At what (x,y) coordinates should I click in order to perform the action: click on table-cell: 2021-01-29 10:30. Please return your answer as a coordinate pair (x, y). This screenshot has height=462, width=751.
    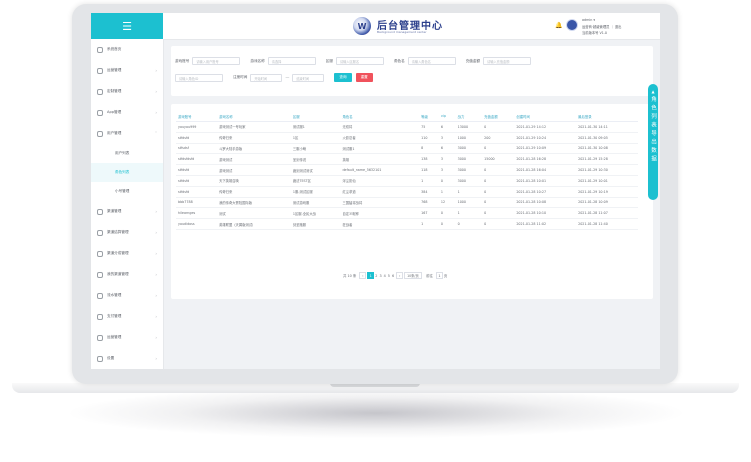
    Looking at the image, I should click on (607, 170).